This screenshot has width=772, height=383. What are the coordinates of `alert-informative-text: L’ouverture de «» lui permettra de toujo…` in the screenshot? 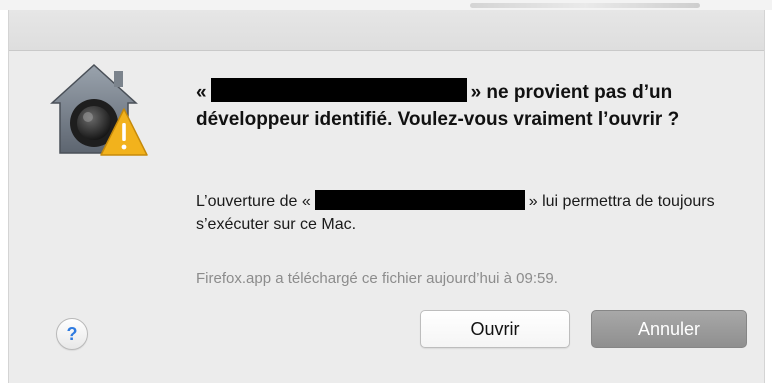 It's located at (472, 213).